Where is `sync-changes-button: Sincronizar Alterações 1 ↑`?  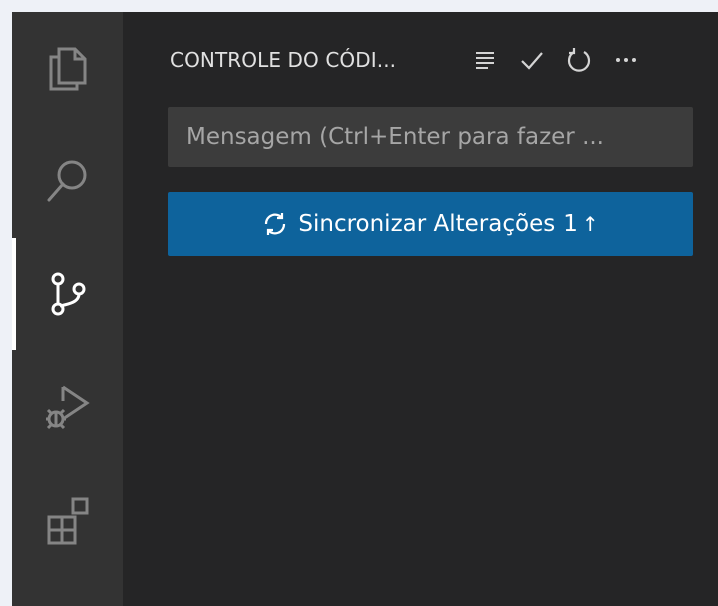 sync-changes-button: Sincronizar Alterações 1 ↑ is located at coordinates (430, 224).